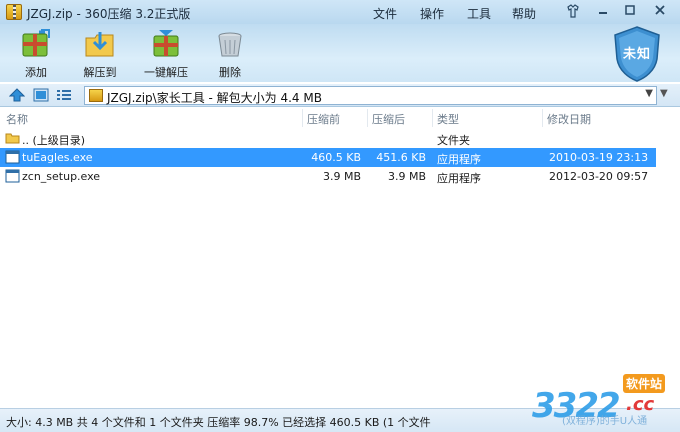 This screenshot has width=680, height=432. What do you see at coordinates (17, 95) in the screenshot?
I see `up-arrow-icon` at bounding box center [17, 95].